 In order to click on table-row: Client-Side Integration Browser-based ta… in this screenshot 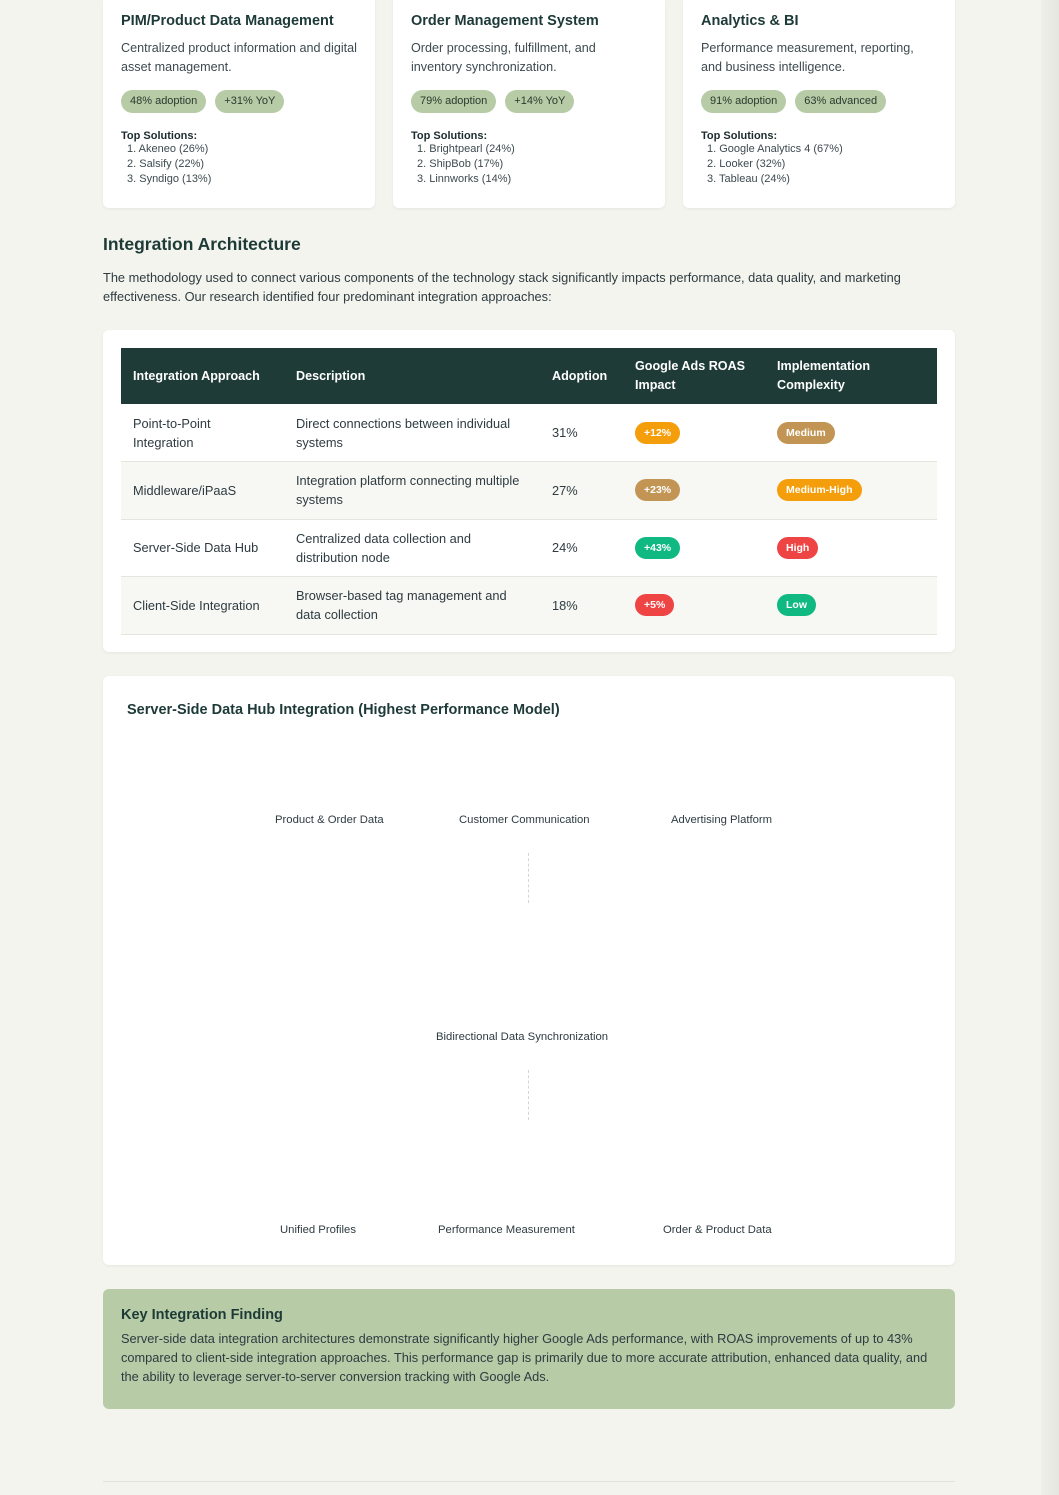, I will do `click(529, 605)`.